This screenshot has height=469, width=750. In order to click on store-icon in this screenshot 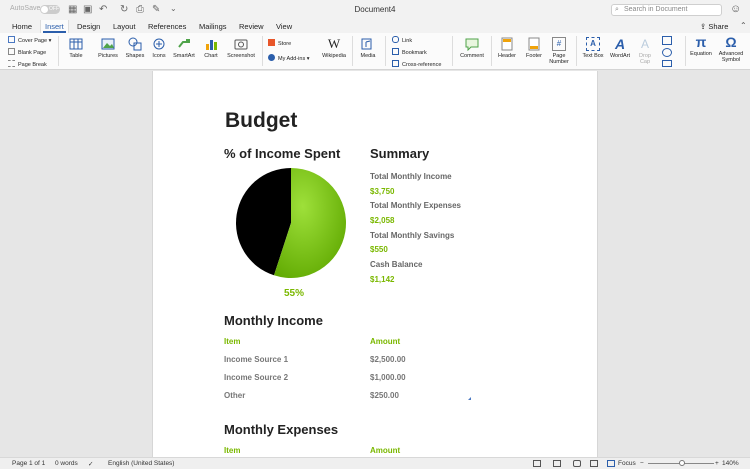, I will do `click(271, 42)`.